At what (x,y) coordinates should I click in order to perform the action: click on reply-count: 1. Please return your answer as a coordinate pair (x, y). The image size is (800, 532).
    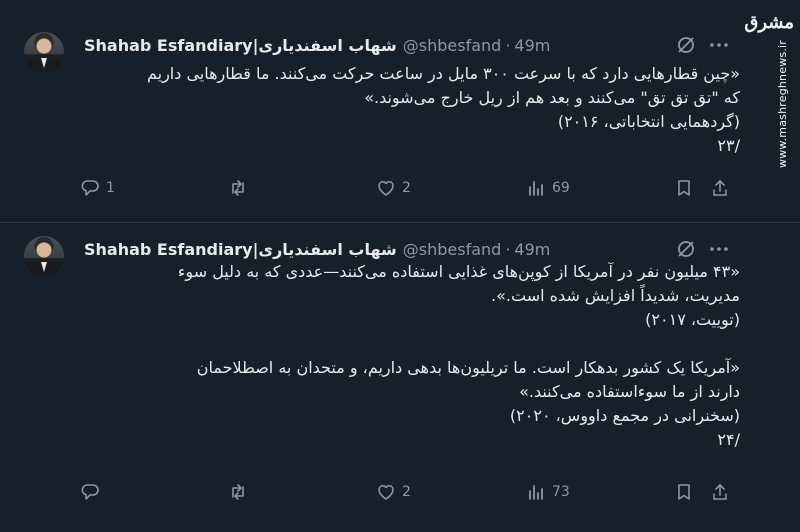
    Looking at the image, I should click on (110, 188).